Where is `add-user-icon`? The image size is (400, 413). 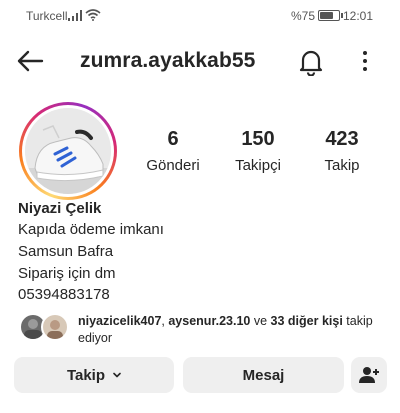 add-user-icon is located at coordinates (369, 375).